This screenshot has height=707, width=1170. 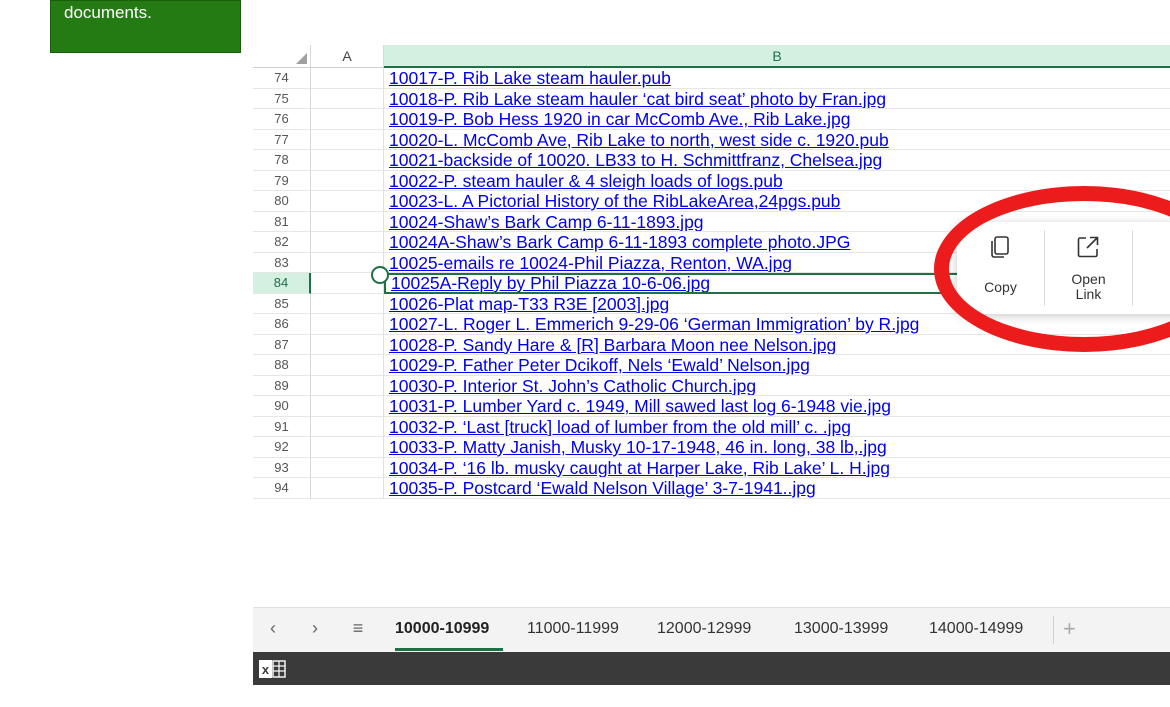 I want to click on row-number: 82, so click(x=282, y=242).